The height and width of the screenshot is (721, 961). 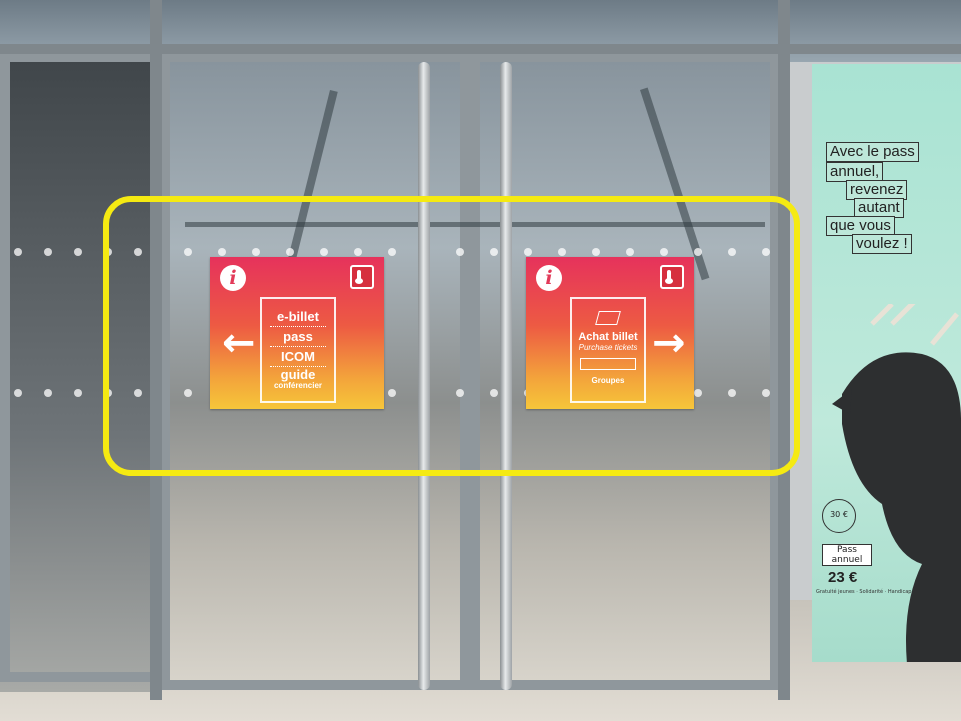 I want to click on poster-text-line: annuel,, so click(x=855, y=172).